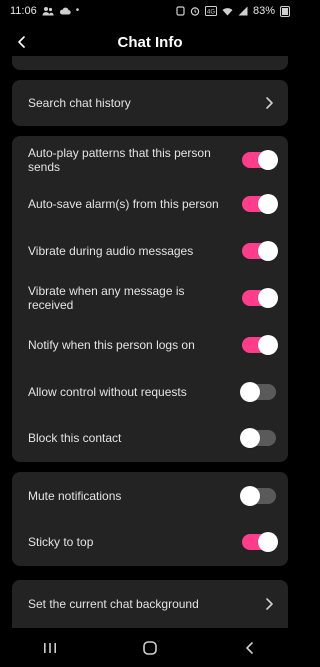 Image resolution: width=320 pixels, height=667 pixels. I want to click on top-card-partial, so click(150, 63).